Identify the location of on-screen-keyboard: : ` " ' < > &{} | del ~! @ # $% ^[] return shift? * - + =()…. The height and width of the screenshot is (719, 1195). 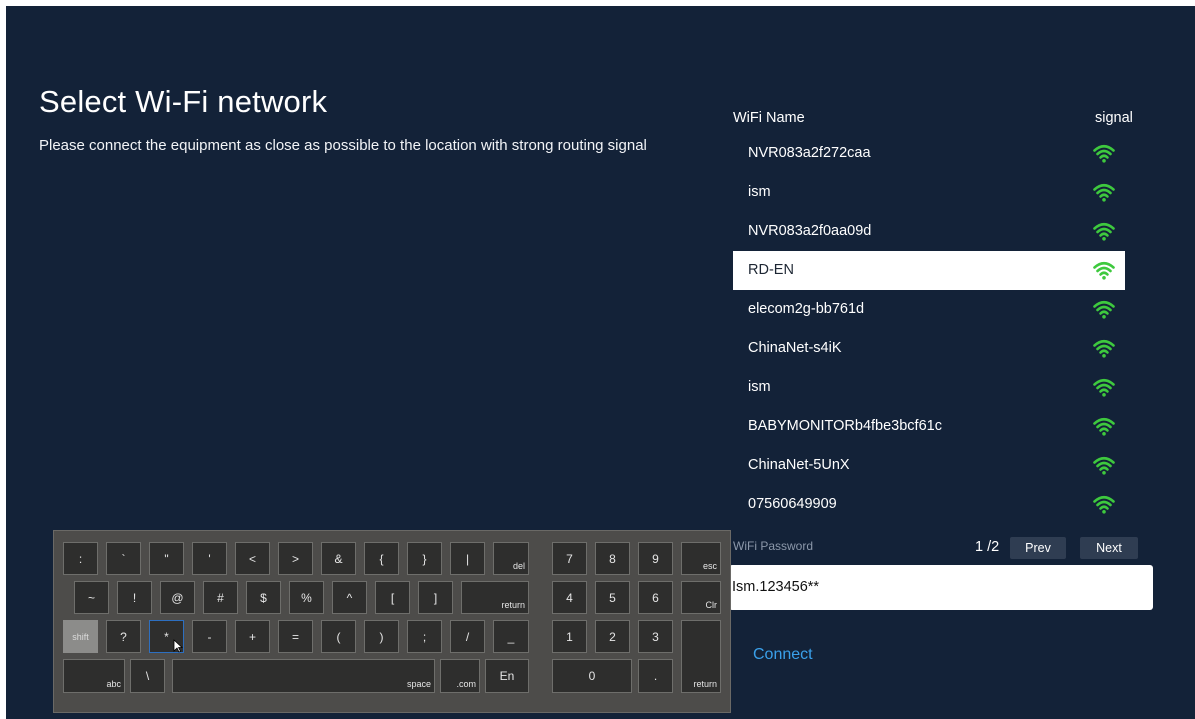
(392, 621).